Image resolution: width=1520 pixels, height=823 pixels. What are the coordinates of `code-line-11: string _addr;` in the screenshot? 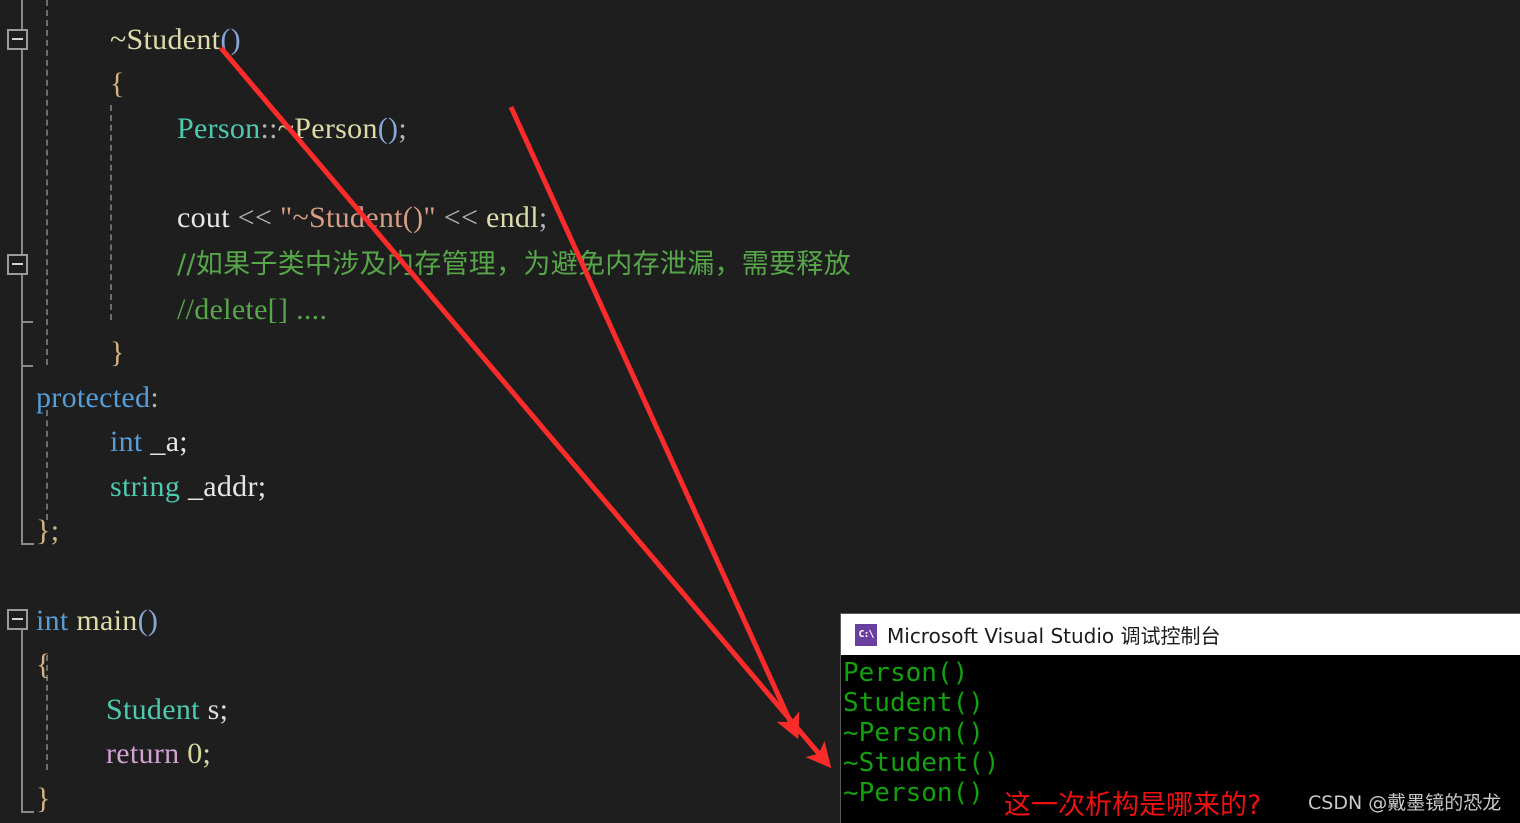 It's located at (188, 487).